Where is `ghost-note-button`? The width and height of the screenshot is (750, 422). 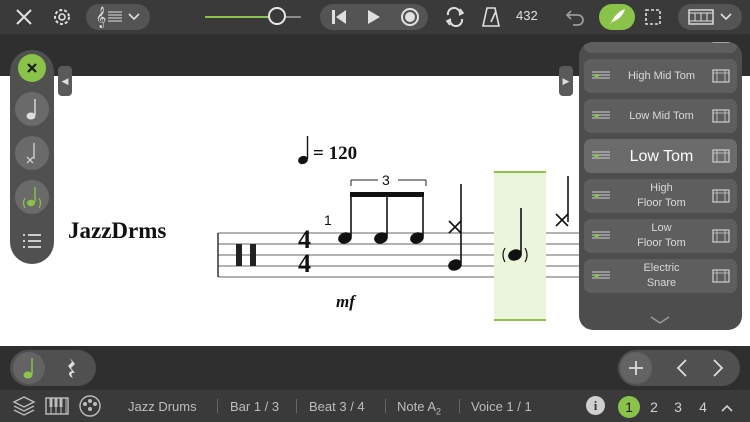 ghost-note-button is located at coordinates (32, 197).